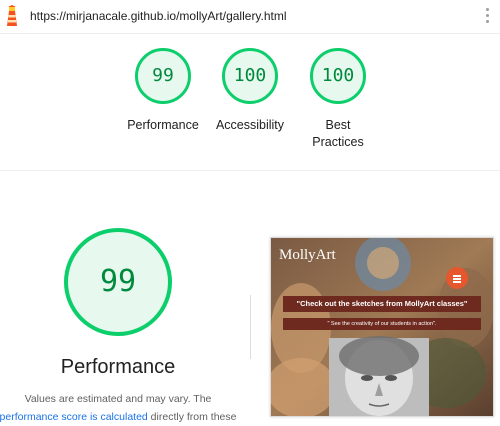 The width and height of the screenshot is (500, 426). What do you see at coordinates (457, 278) in the screenshot?
I see `hamburger-menu-icon` at bounding box center [457, 278].